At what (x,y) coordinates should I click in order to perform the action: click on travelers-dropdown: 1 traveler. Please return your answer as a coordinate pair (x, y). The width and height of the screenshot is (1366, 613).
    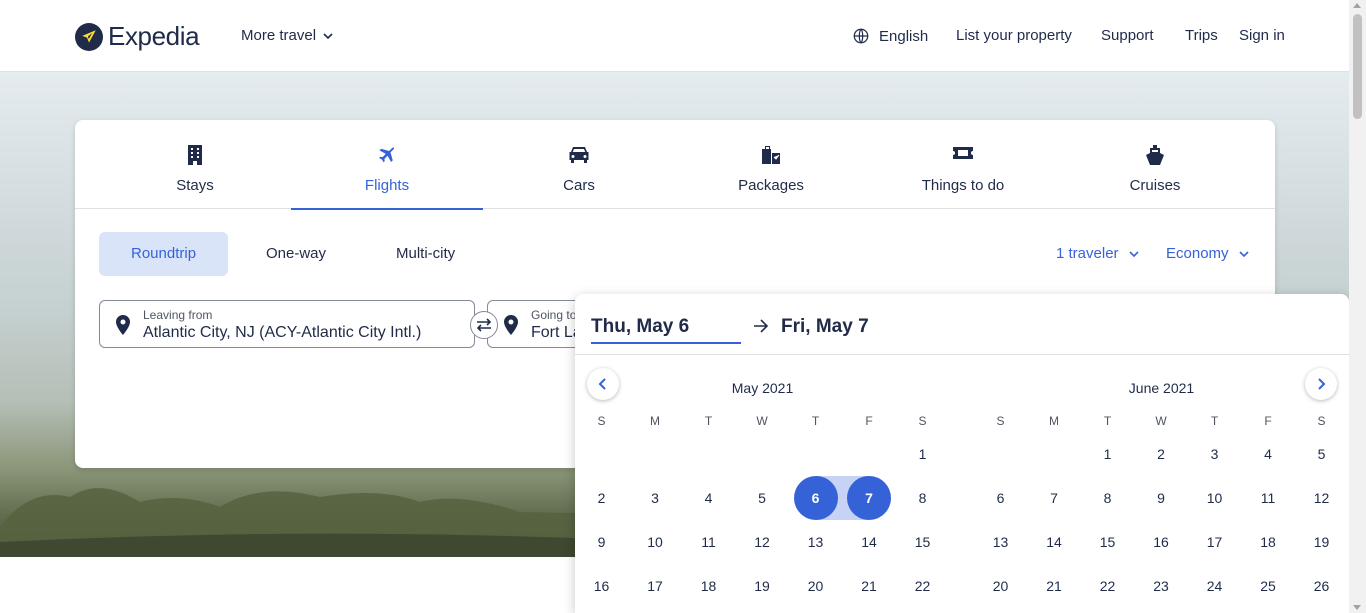
    Looking at the image, I should click on (1098, 253).